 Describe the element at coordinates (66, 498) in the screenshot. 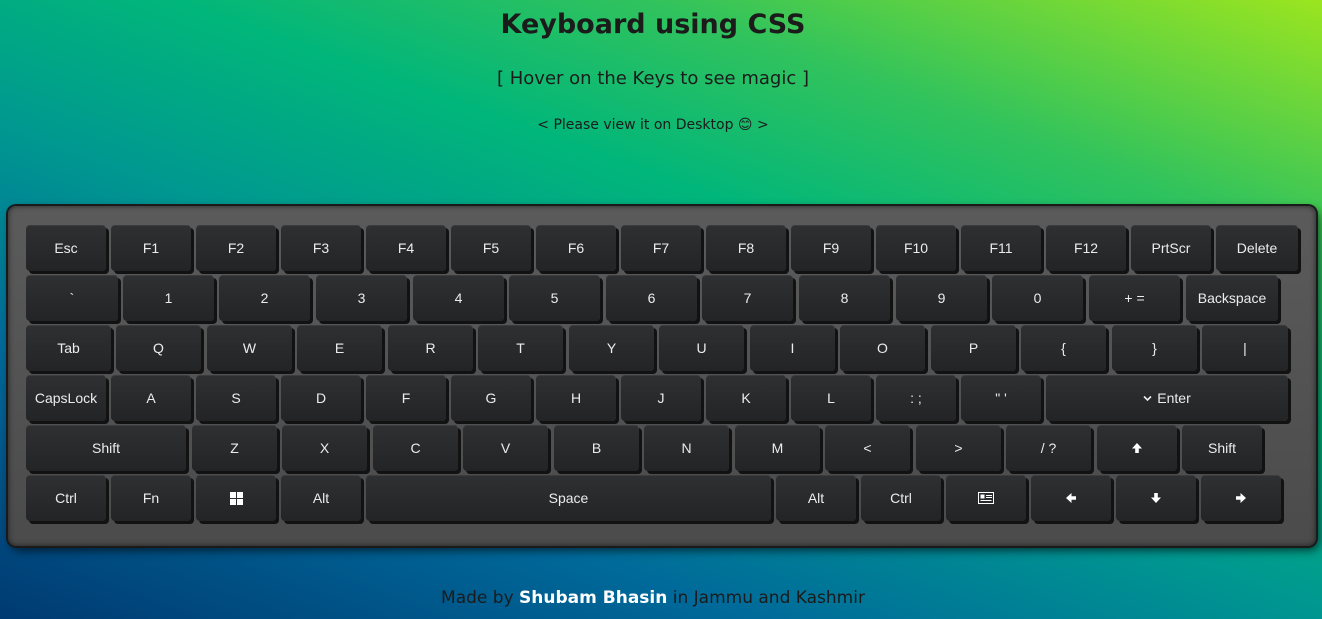

I see `key-ctrl-left: Ctrl` at that location.